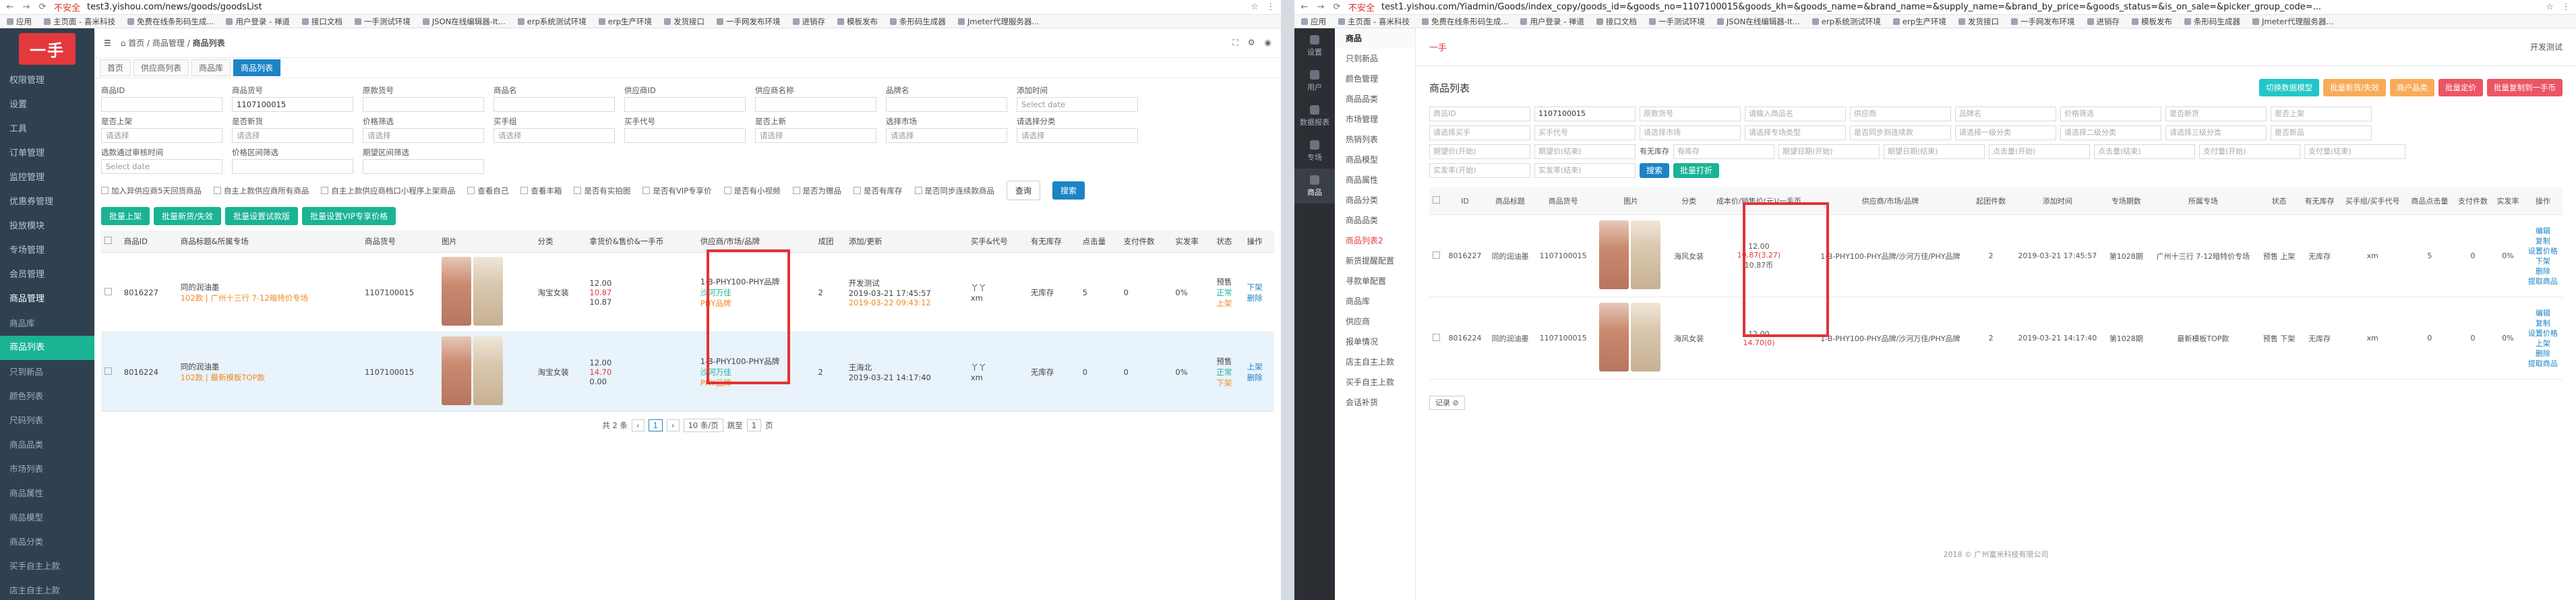 This screenshot has width=2576, height=600. Describe the element at coordinates (1846, 21) in the screenshot. I see `bookmark-item: erp系统测试环境` at that location.